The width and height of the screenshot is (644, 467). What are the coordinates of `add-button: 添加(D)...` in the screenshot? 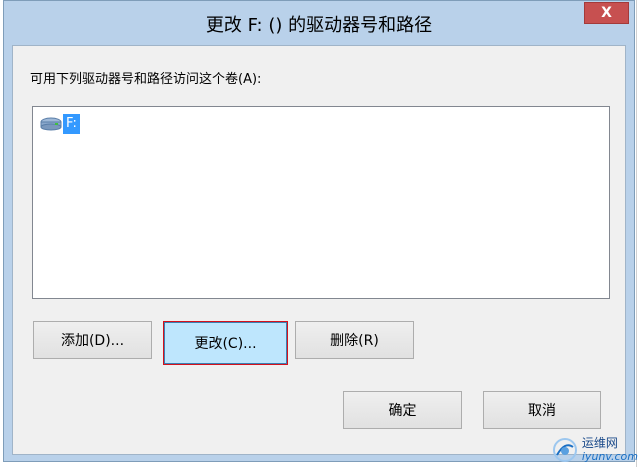 It's located at (92, 340).